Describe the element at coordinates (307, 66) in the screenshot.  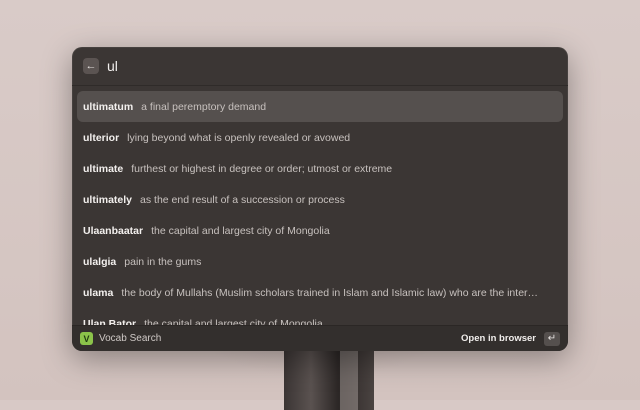
I see `search-input` at that location.